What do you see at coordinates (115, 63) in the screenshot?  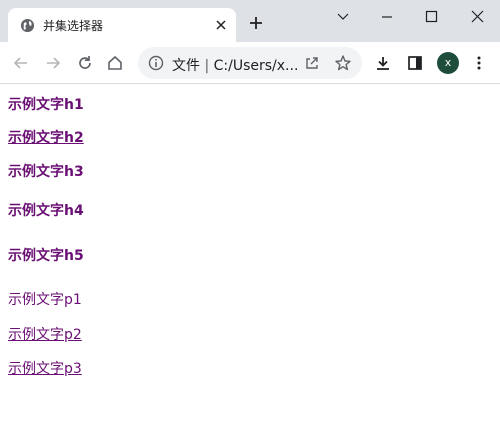 I see `home-icon` at bounding box center [115, 63].